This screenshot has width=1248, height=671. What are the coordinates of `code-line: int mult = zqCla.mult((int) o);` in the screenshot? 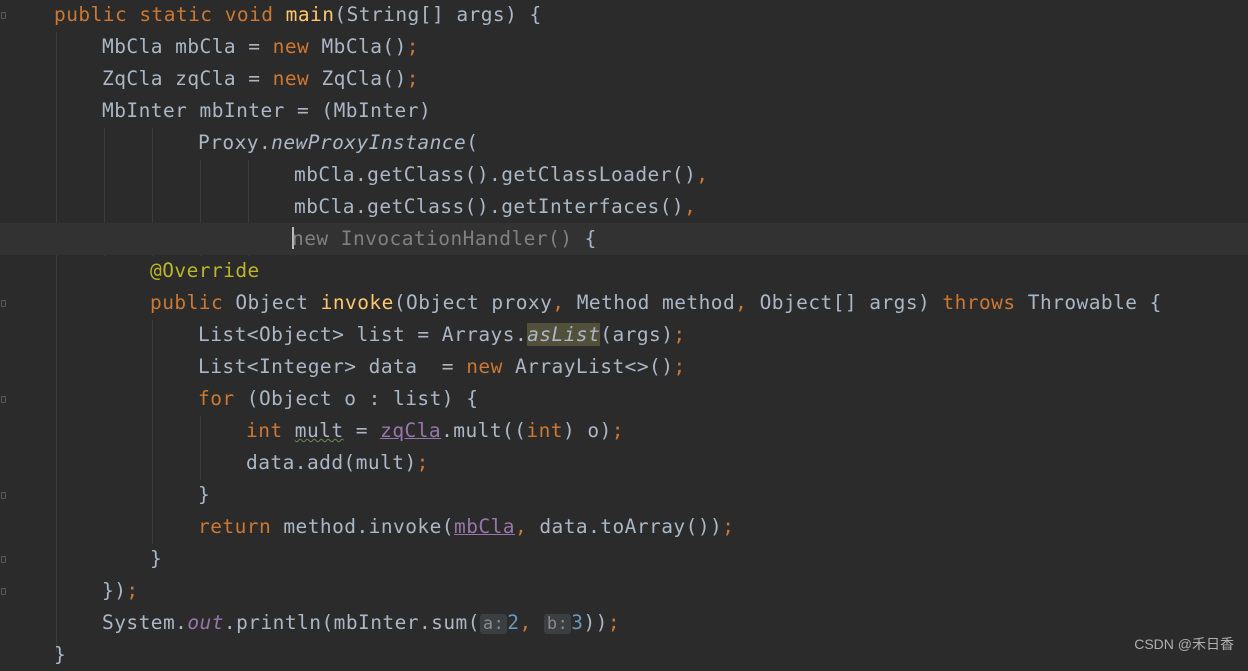 It's located at (312, 431).